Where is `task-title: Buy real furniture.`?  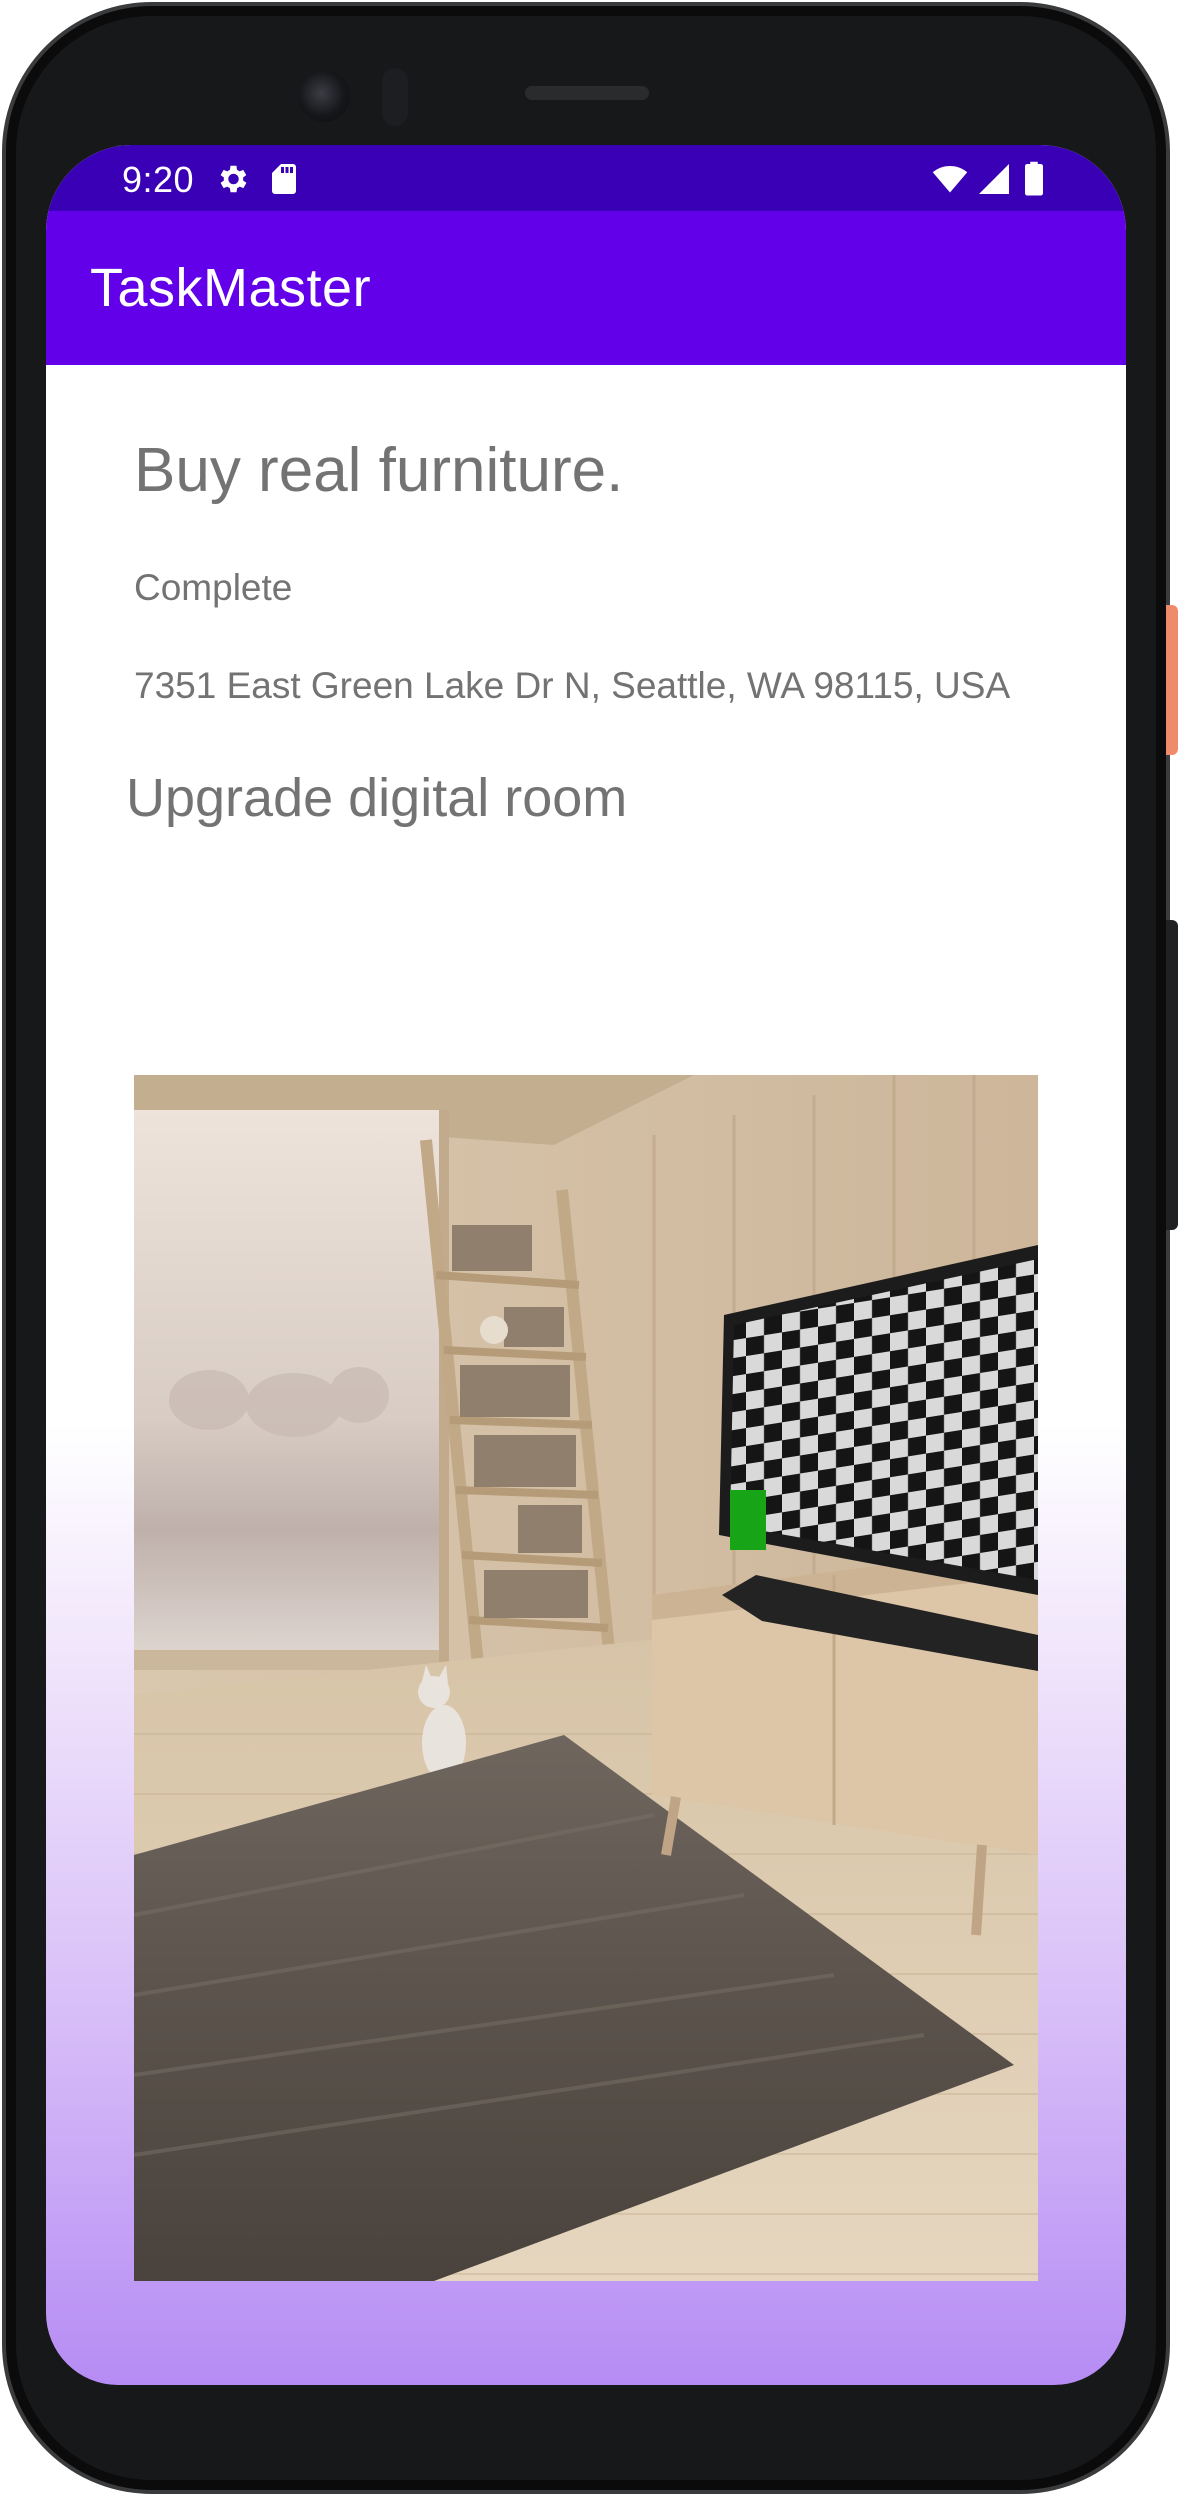 task-title: Buy real furniture. is located at coordinates (379, 470).